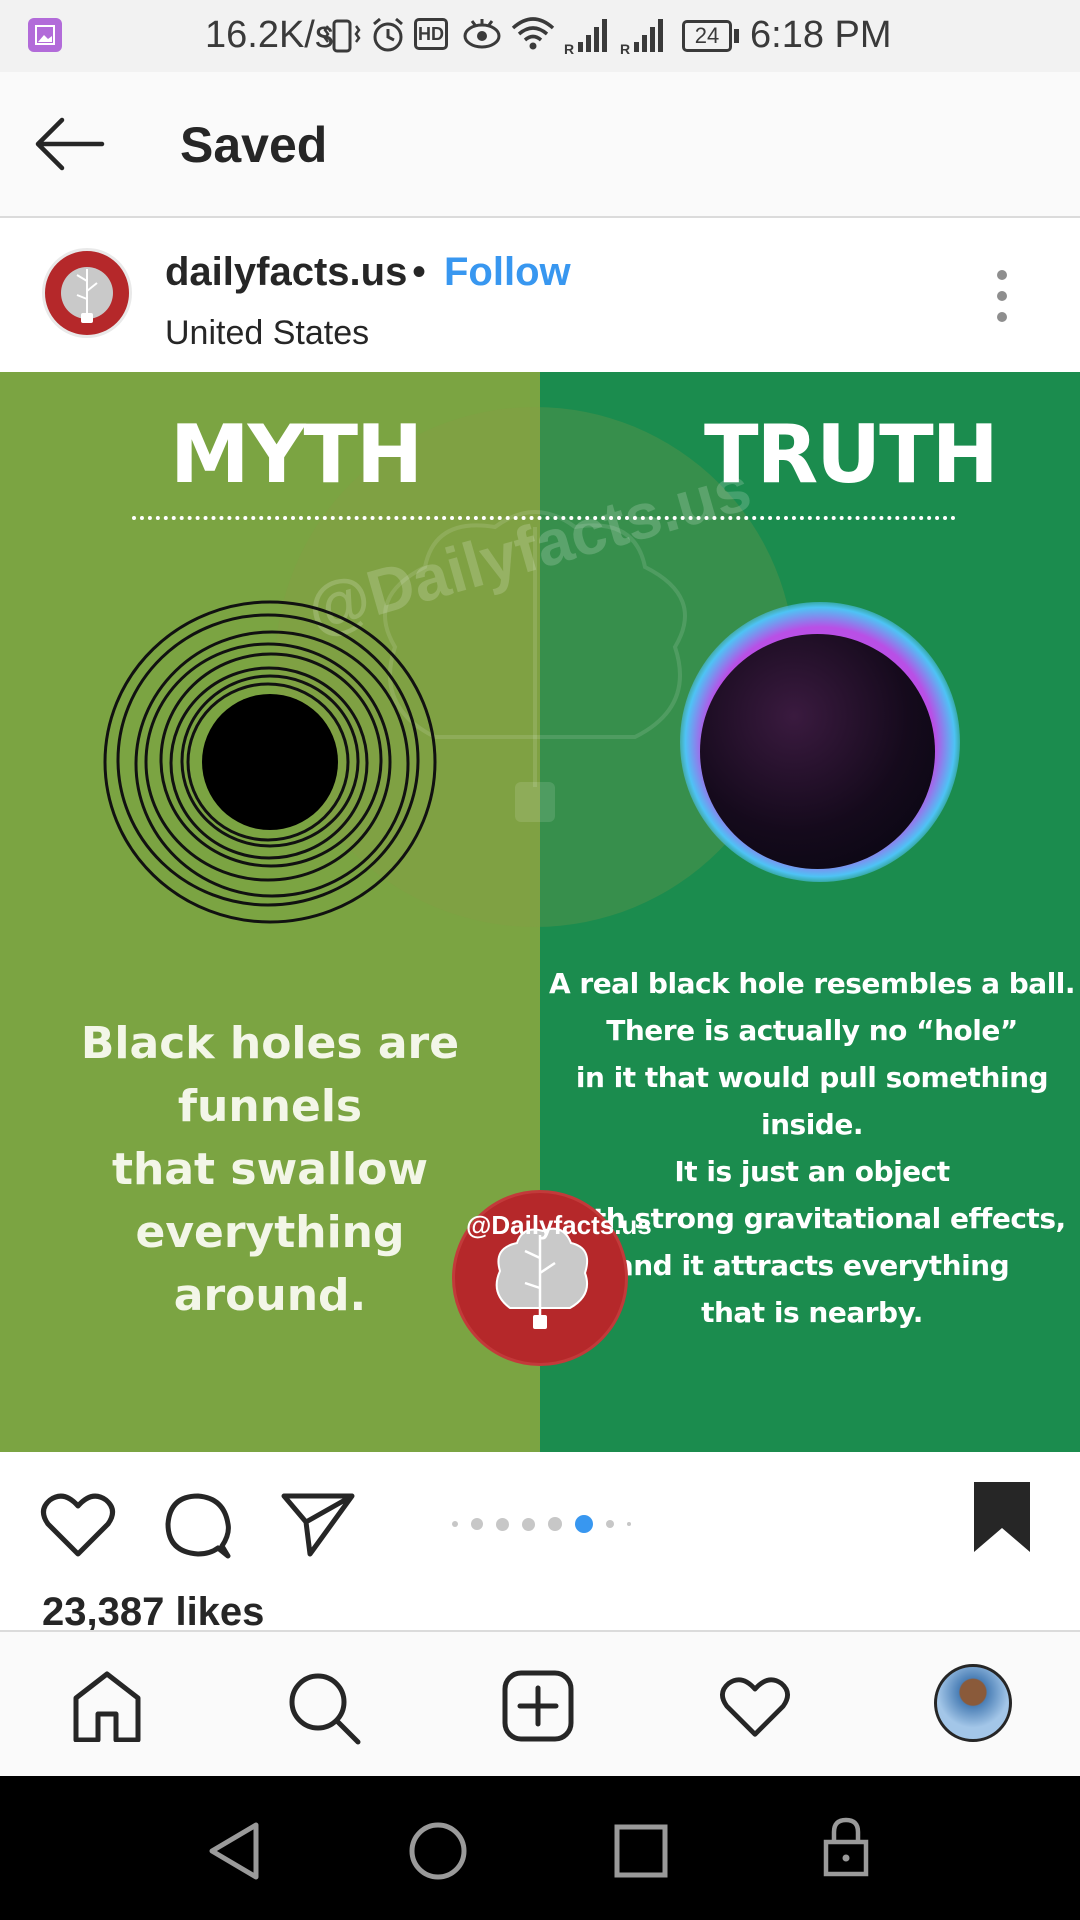 This screenshot has width=1080, height=1920. What do you see at coordinates (324, 1710) in the screenshot?
I see `search-icon` at bounding box center [324, 1710].